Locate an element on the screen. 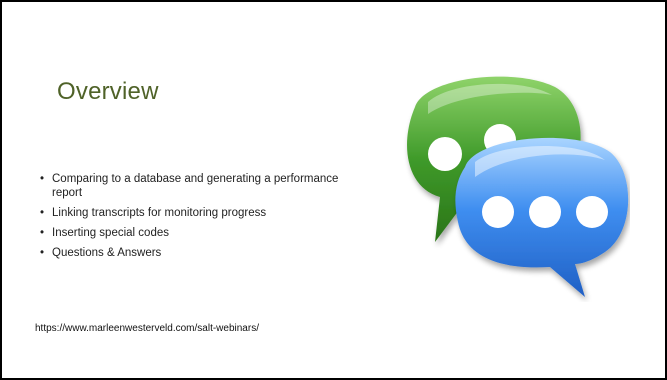  bullet-item: Questions & Answers is located at coordinates (190, 253).